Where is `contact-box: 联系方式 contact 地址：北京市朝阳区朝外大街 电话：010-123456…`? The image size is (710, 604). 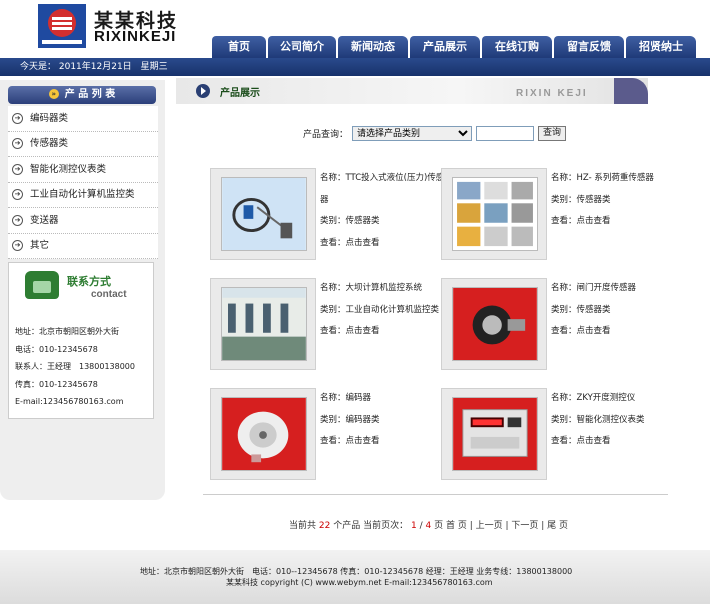
contact-box: 联系方式 contact 地址：北京市朝阳区朝外大街 电话：010-123456… is located at coordinates (81, 340).